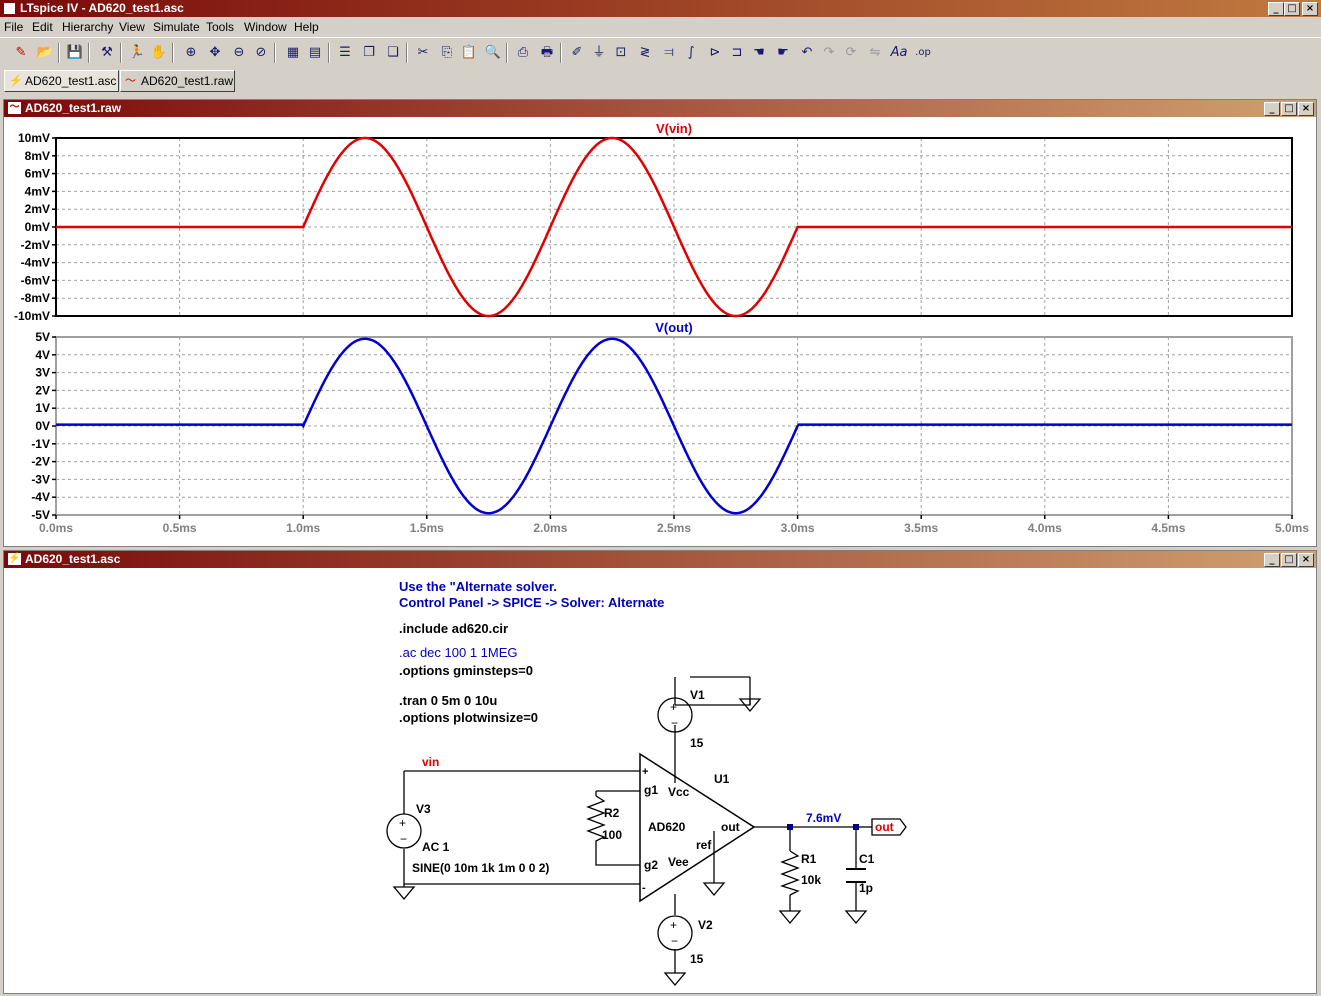 The width and height of the screenshot is (1321, 996). I want to click on spice-directive-icon: .op, so click(923, 53).